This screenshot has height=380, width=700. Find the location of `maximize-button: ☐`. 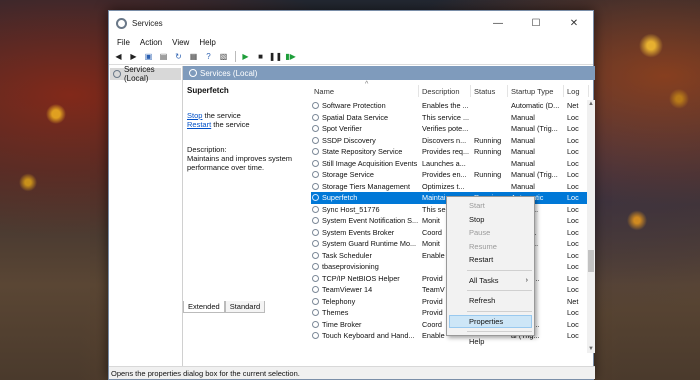

maximize-button: ☐ is located at coordinates (536, 23).